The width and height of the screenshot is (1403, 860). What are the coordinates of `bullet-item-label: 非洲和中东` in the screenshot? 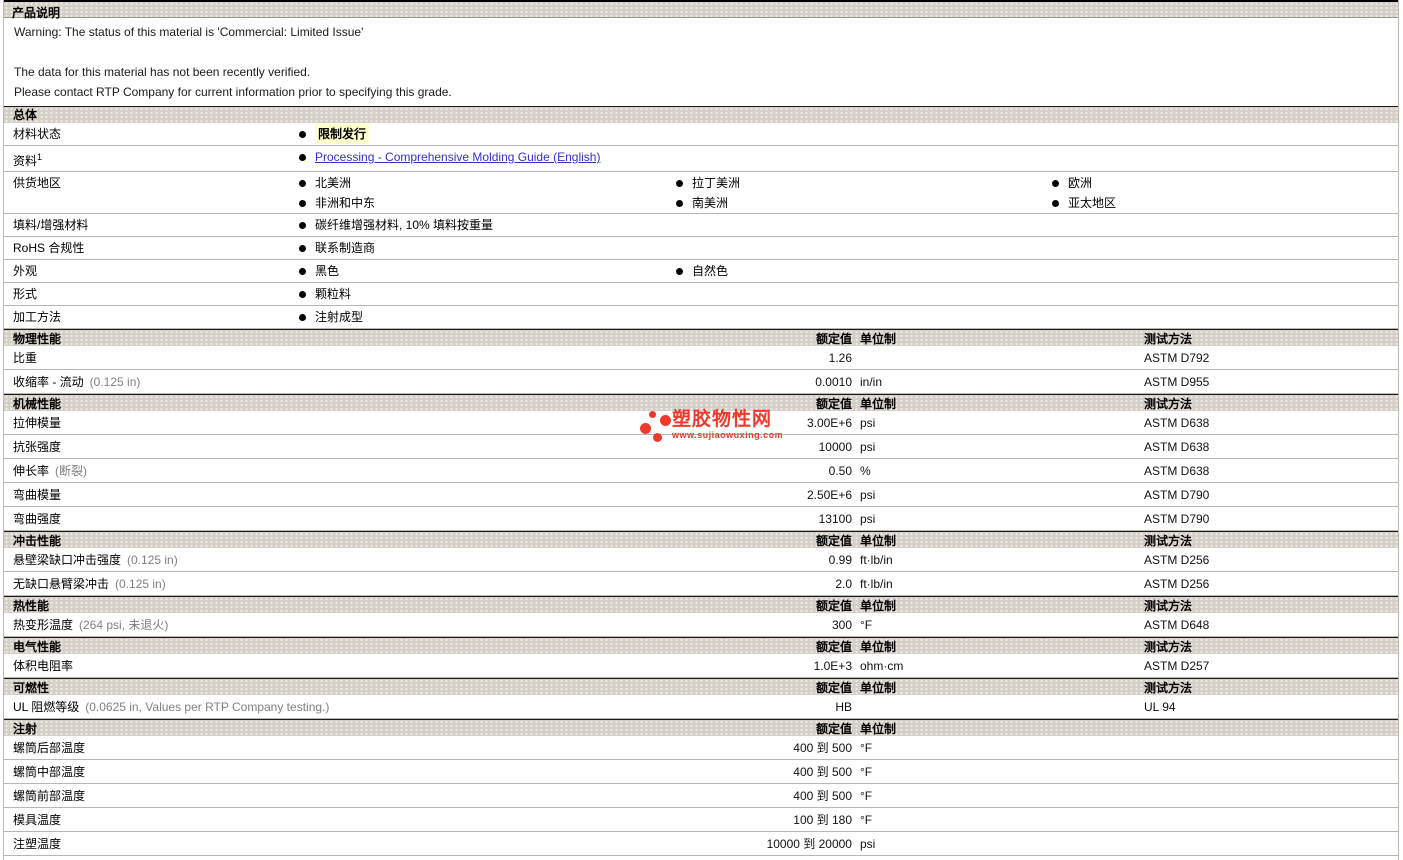 It's located at (345, 203).